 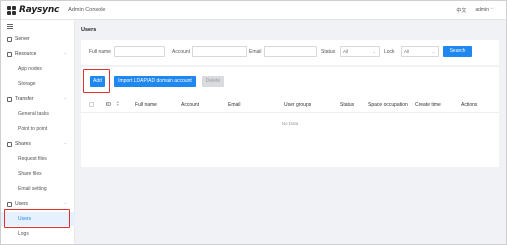 I want to click on column-full-name: Full name, so click(x=146, y=105).